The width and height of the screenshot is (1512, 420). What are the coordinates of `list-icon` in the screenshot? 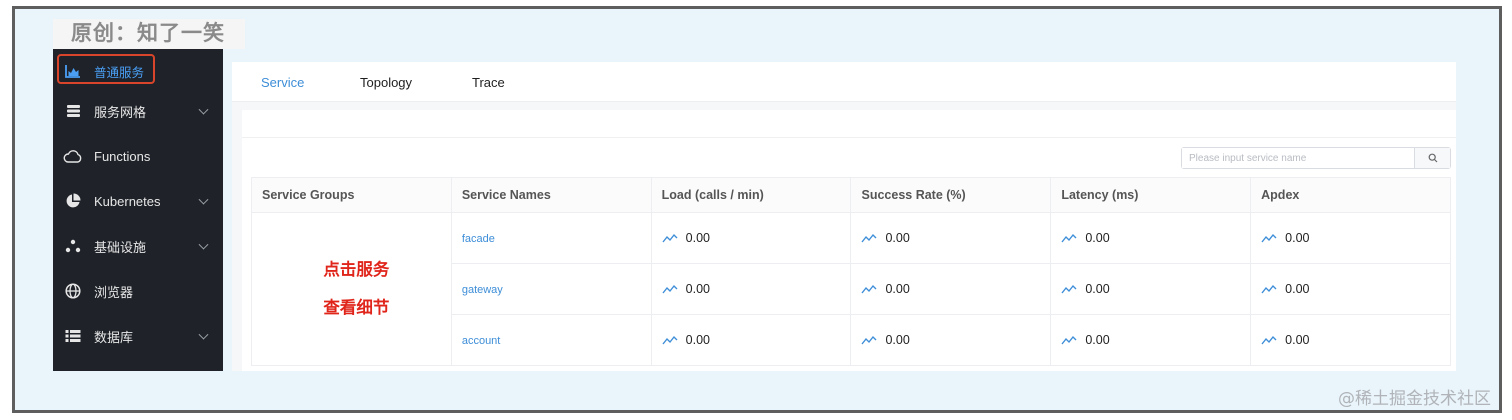 It's located at (73, 336).